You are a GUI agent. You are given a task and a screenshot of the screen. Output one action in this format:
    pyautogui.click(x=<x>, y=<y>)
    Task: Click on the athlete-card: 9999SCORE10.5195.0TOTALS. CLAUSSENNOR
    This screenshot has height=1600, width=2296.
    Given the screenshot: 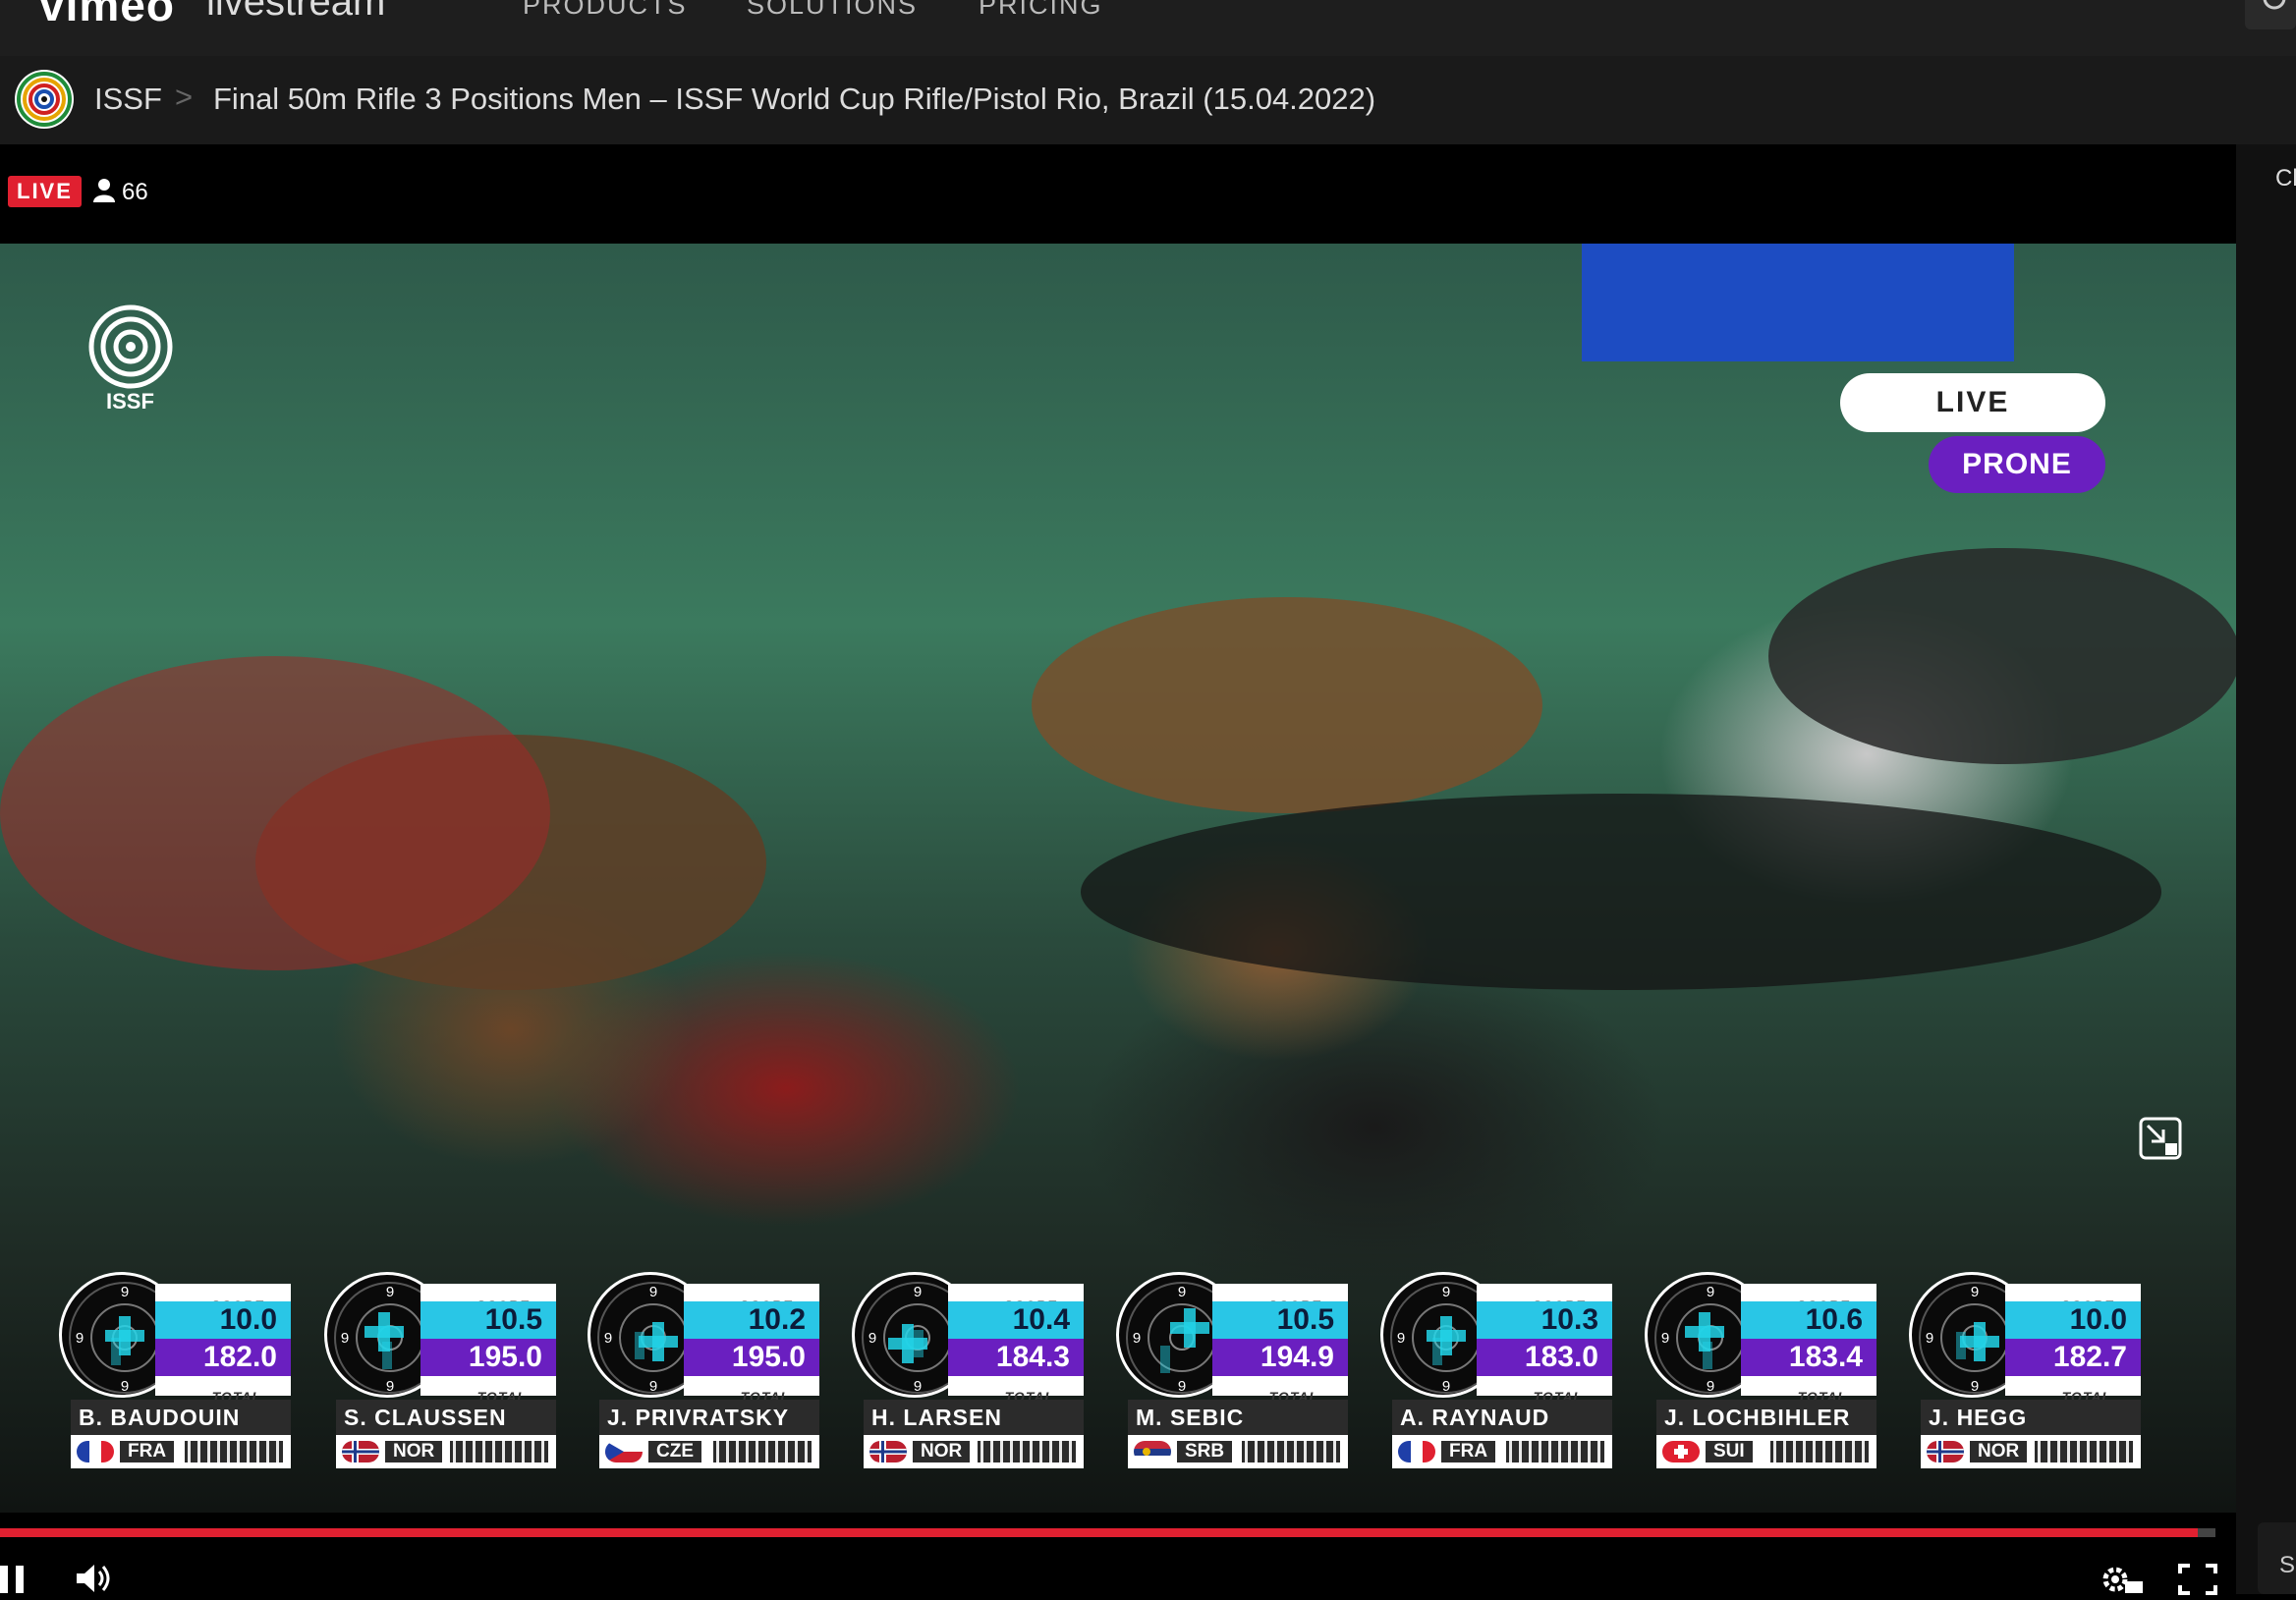 What is the action you would take?
    pyautogui.click(x=440, y=1370)
    